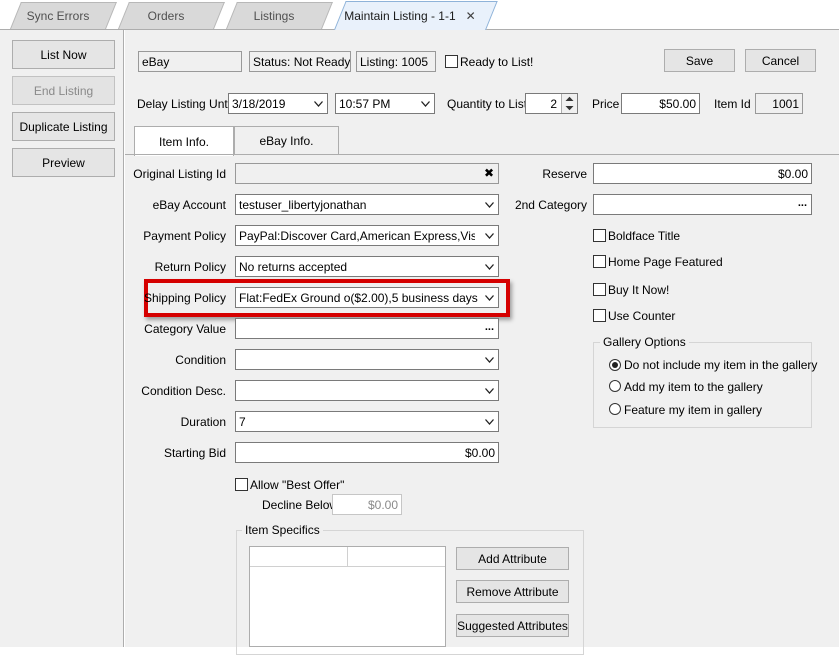  I want to click on delay-date-picker: 3/18/2019, so click(278, 103).